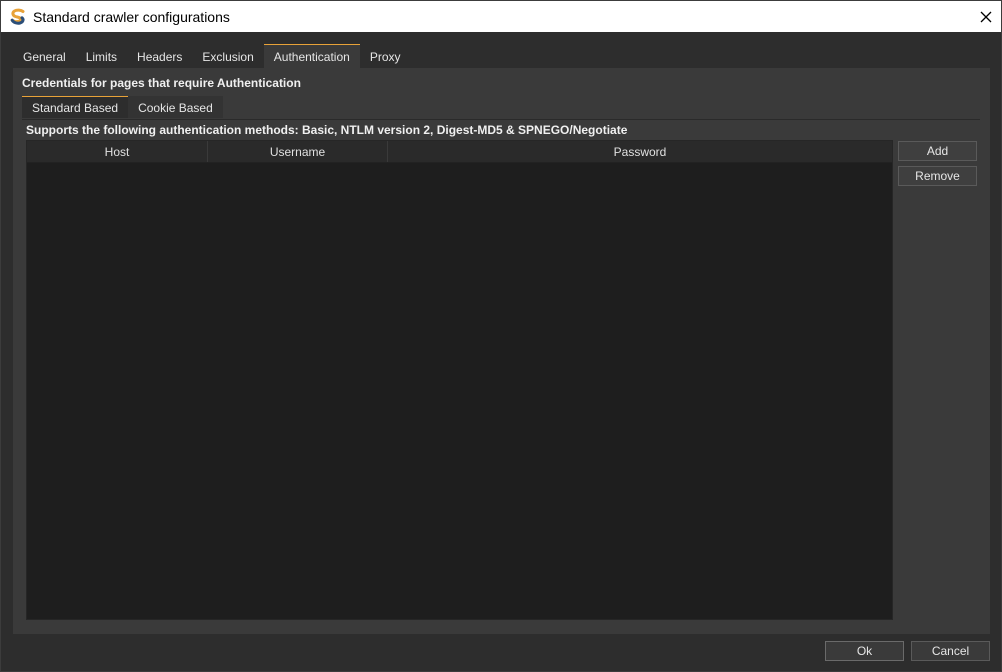 The height and width of the screenshot is (672, 1002). I want to click on column-header-username: Username, so click(298, 151).